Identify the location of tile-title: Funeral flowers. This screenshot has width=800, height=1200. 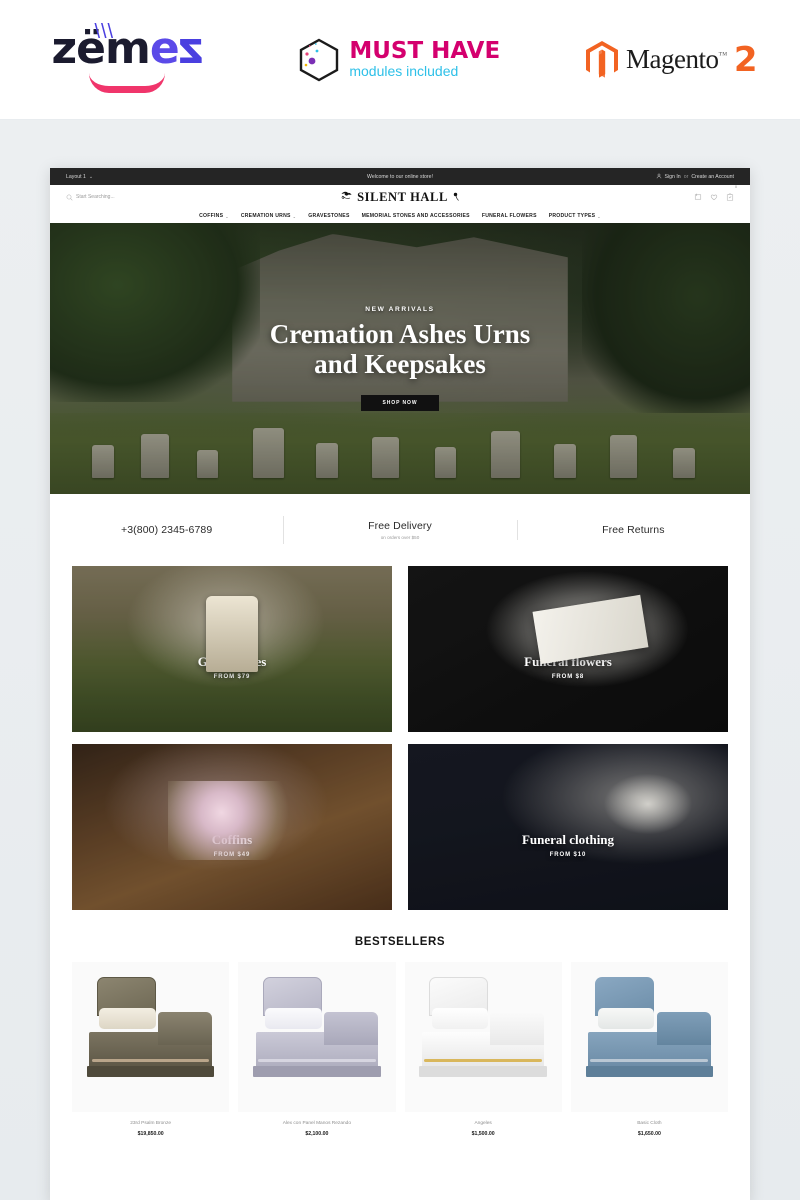
(568, 661).